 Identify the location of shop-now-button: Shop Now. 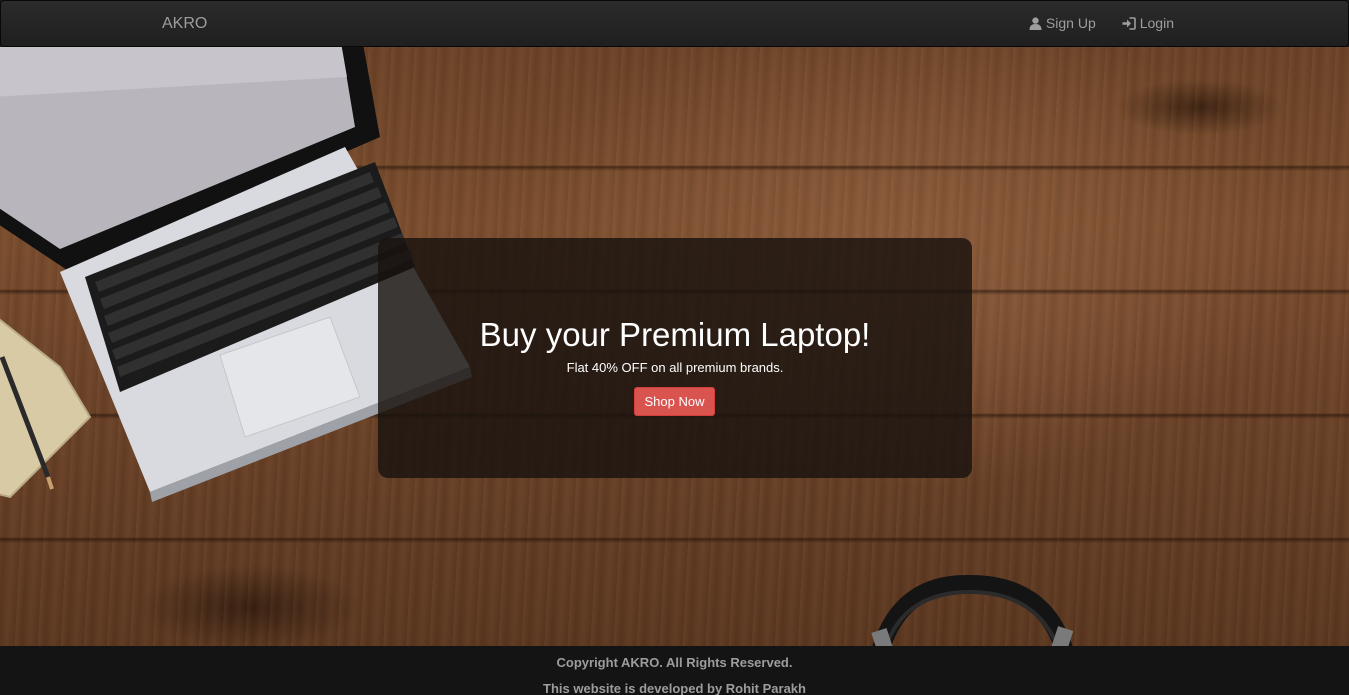
(674, 401).